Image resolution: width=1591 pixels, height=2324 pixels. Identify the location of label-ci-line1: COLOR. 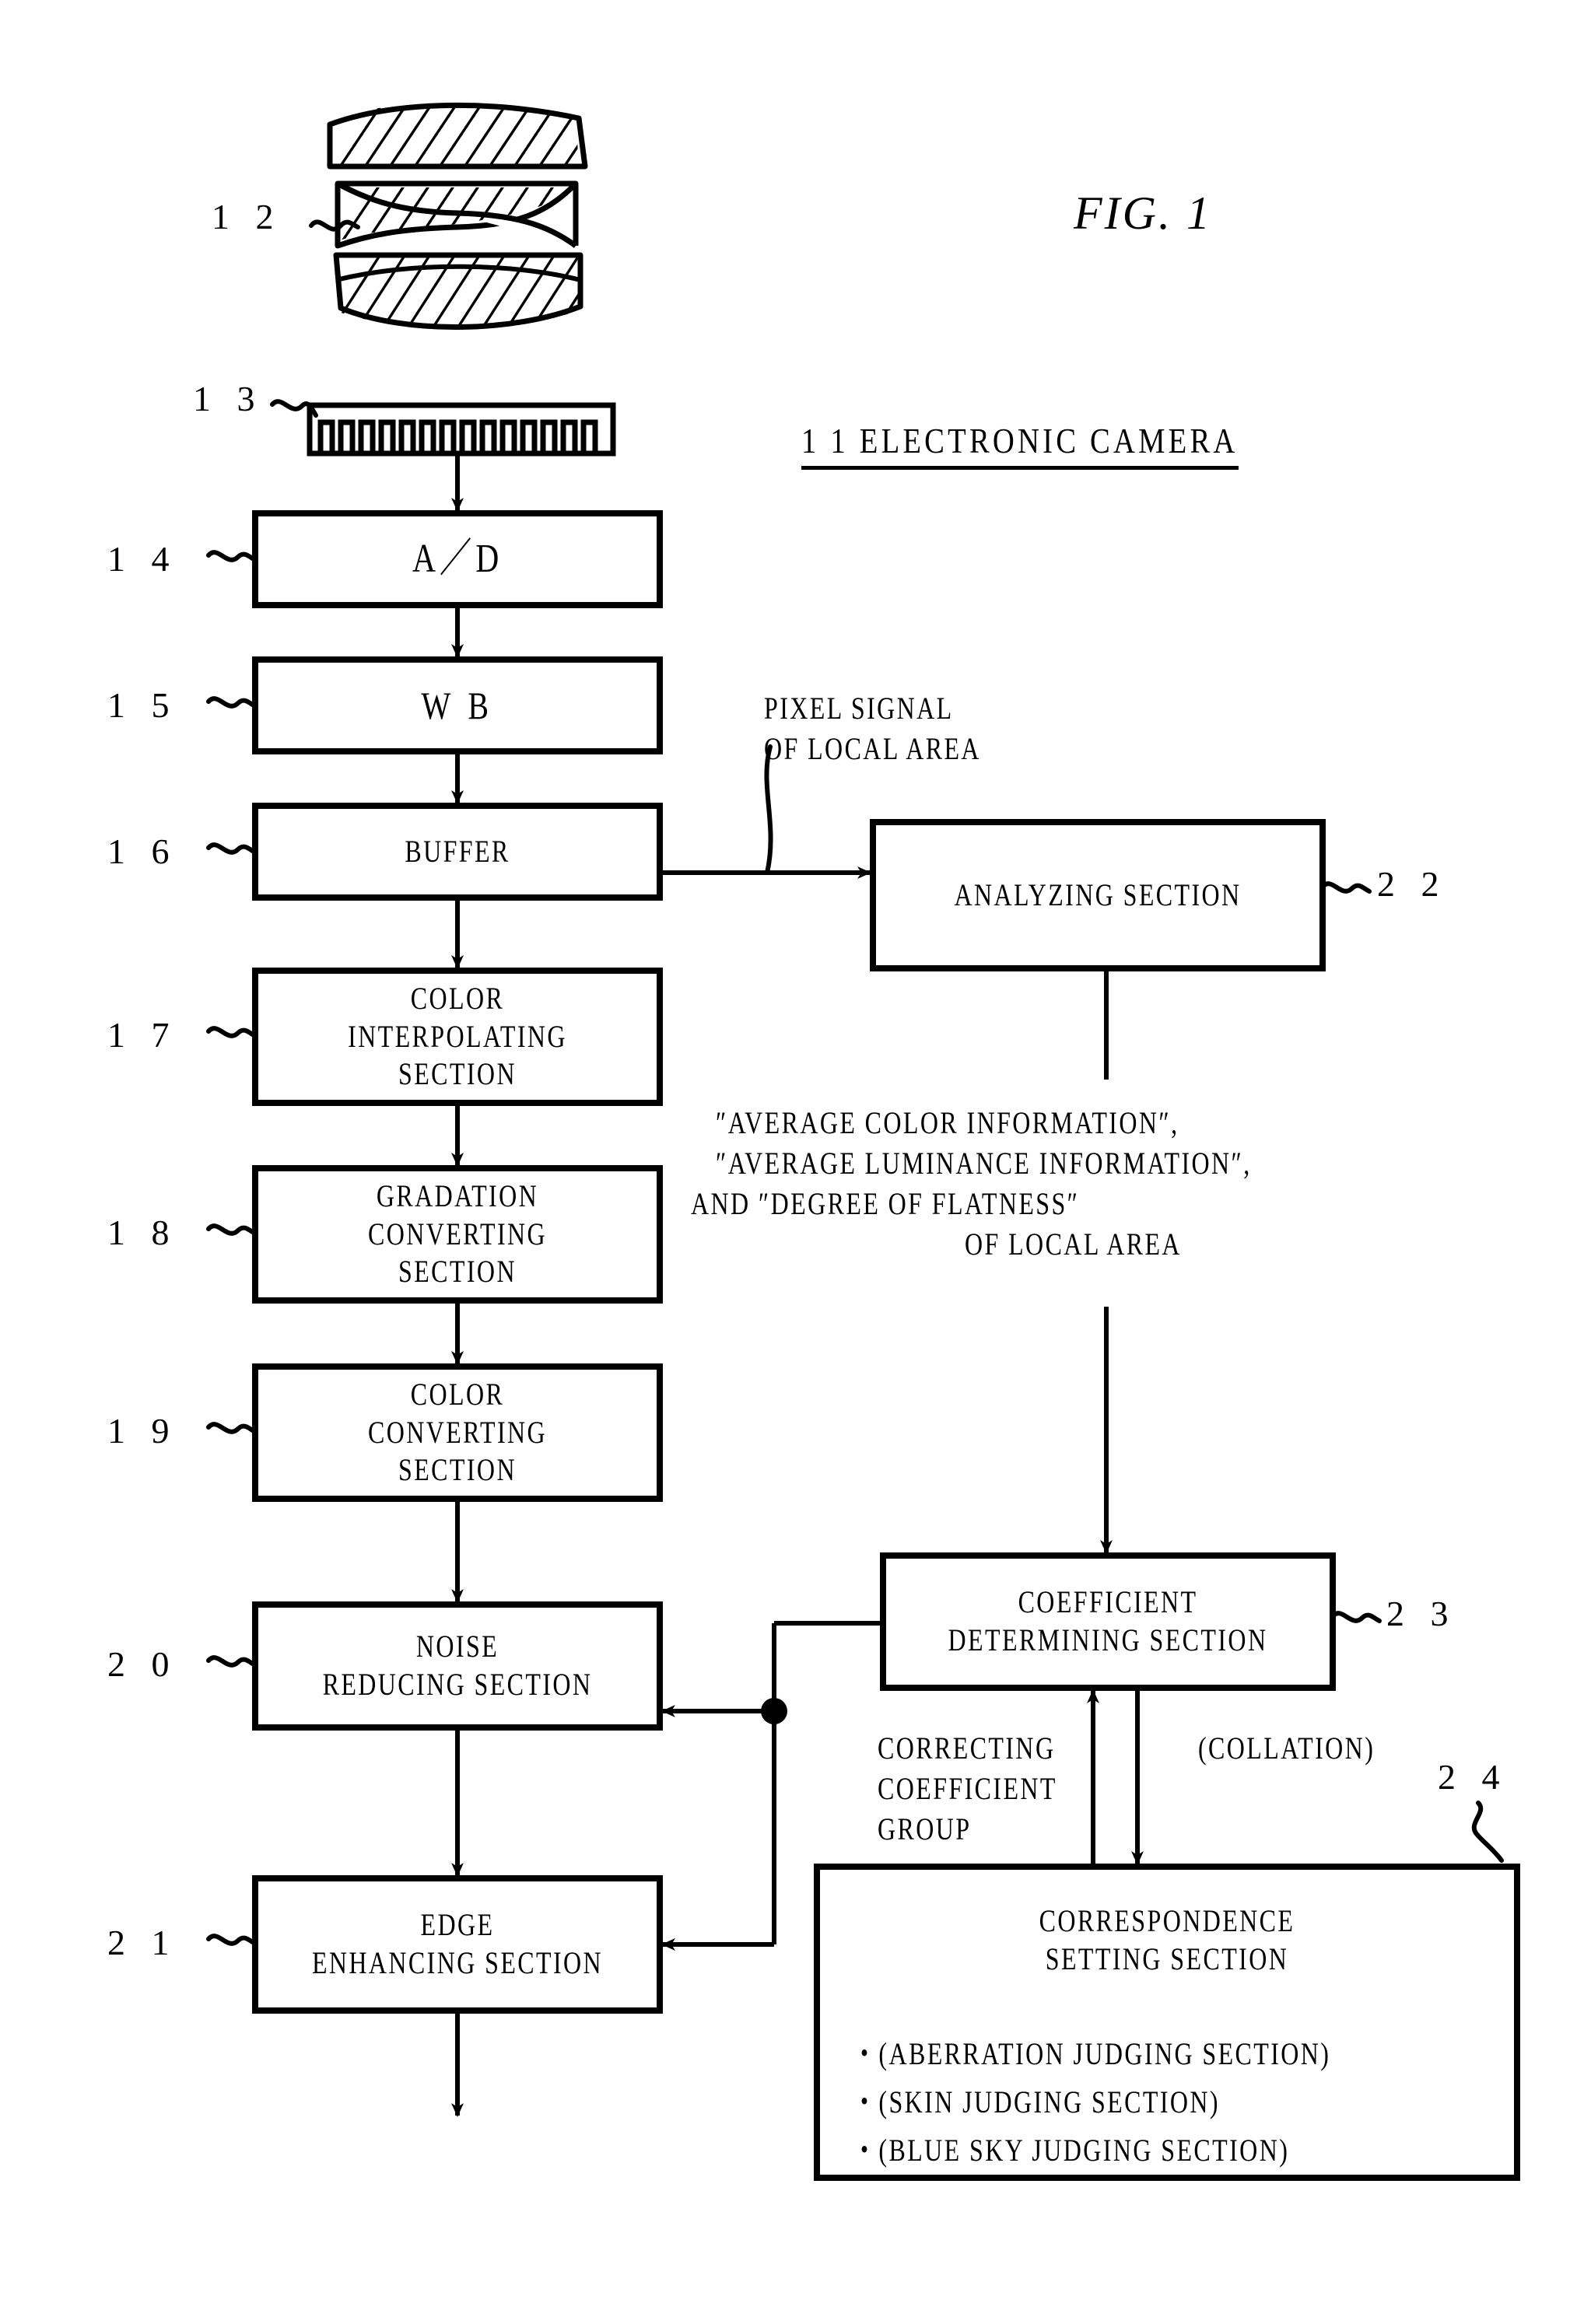
(457, 998).